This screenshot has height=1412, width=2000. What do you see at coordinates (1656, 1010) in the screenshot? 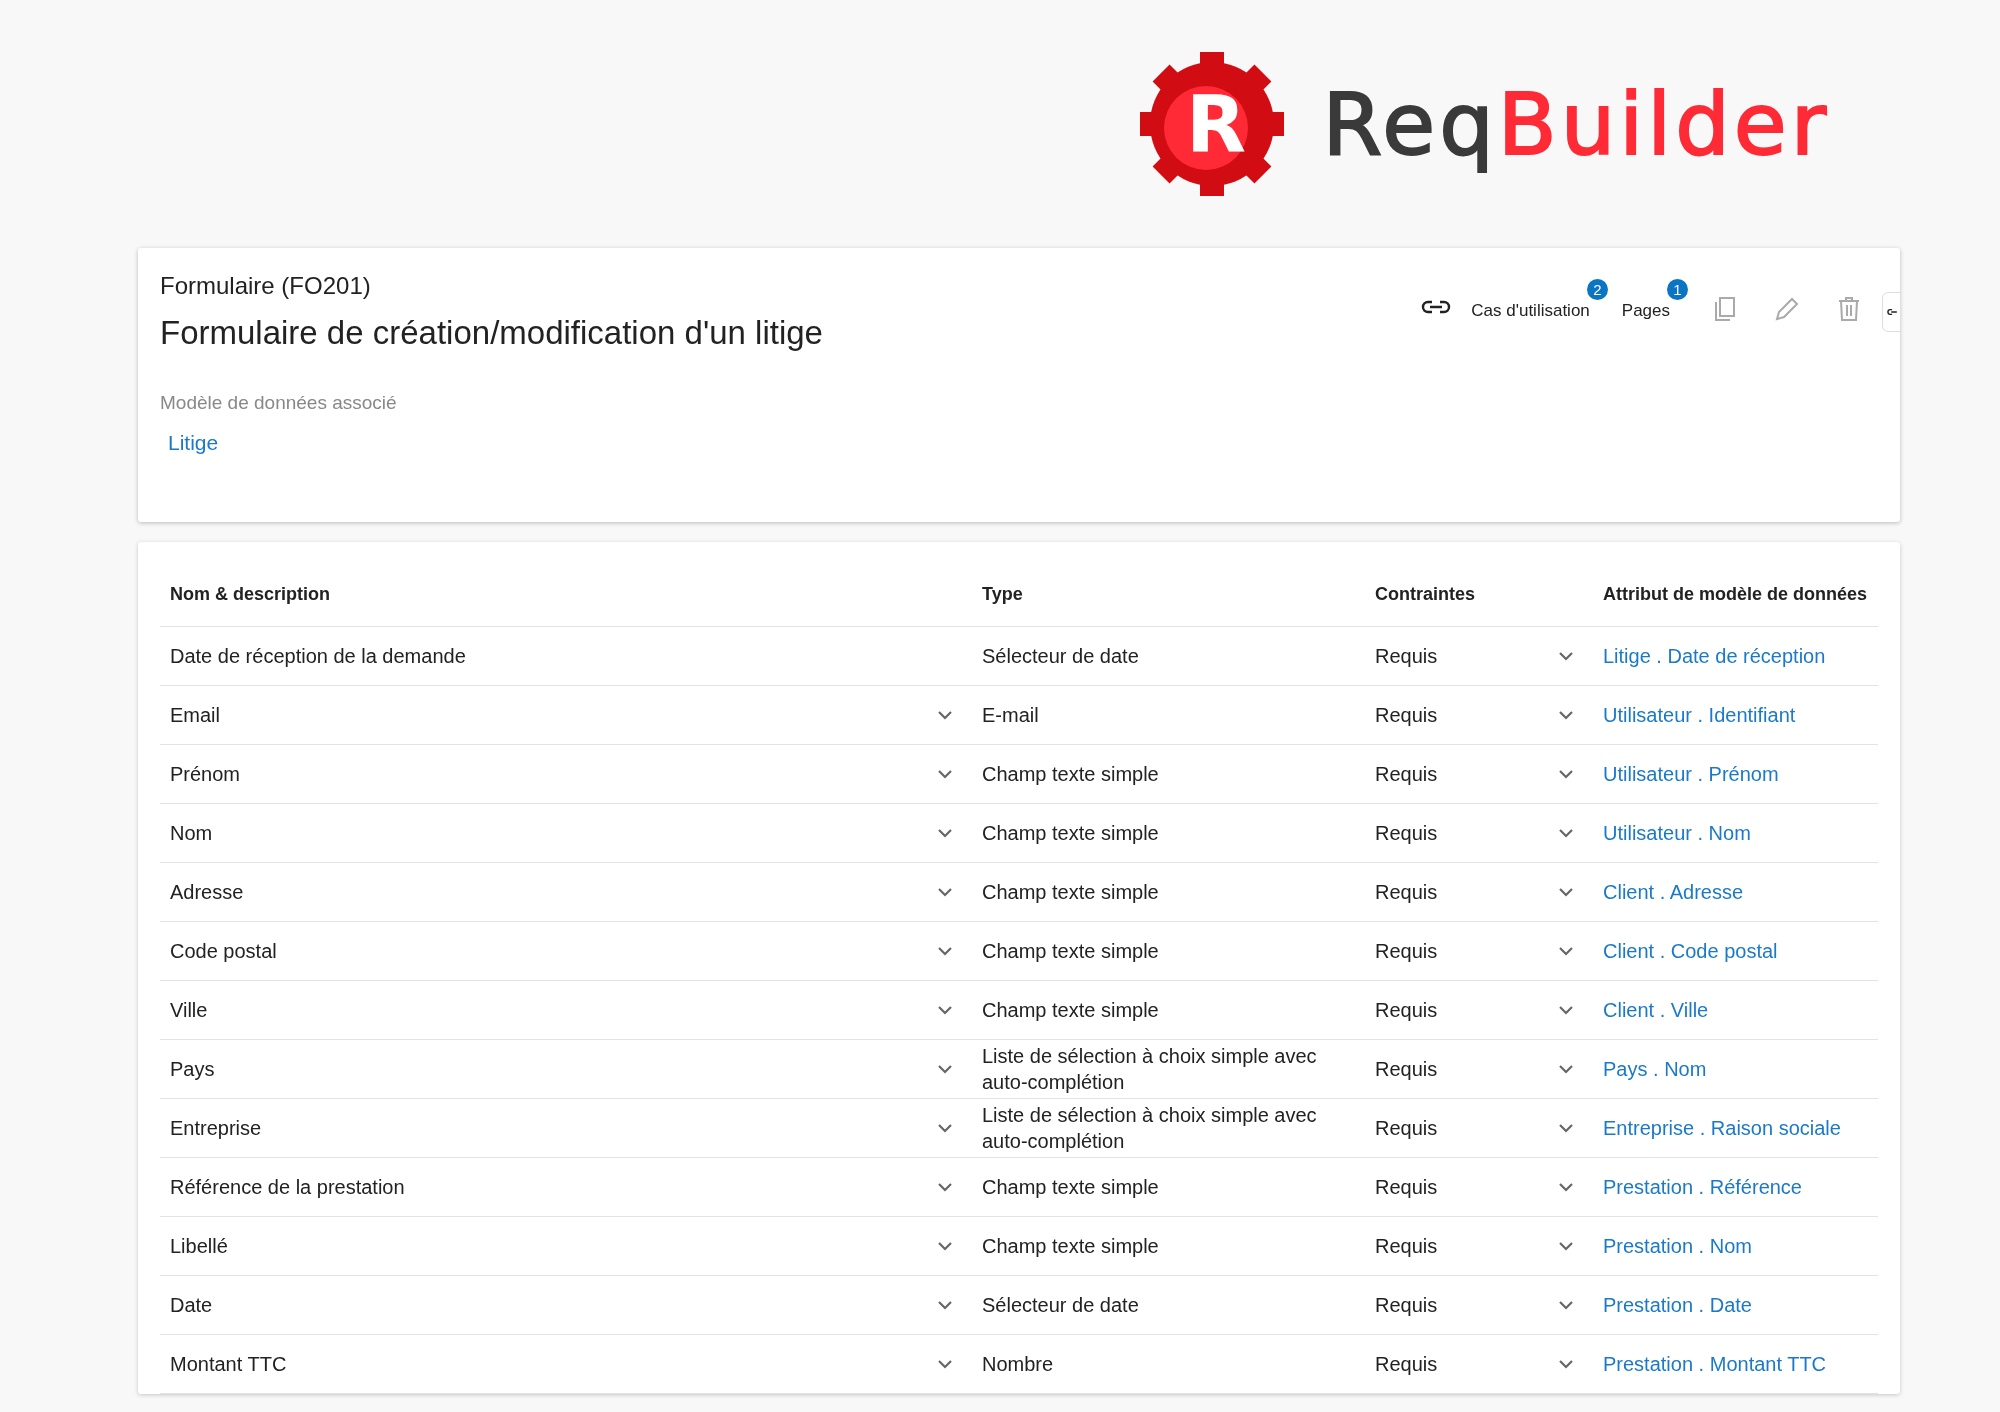
I see `attribute-link: Client . Ville` at bounding box center [1656, 1010].